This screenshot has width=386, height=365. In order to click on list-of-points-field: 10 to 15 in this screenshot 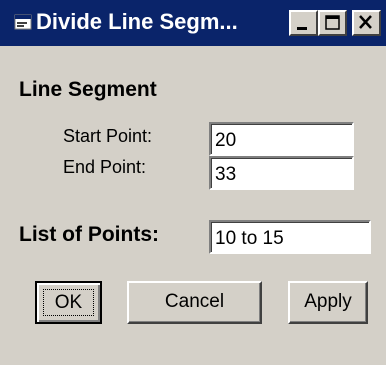, I will do `click(290, 237)`.